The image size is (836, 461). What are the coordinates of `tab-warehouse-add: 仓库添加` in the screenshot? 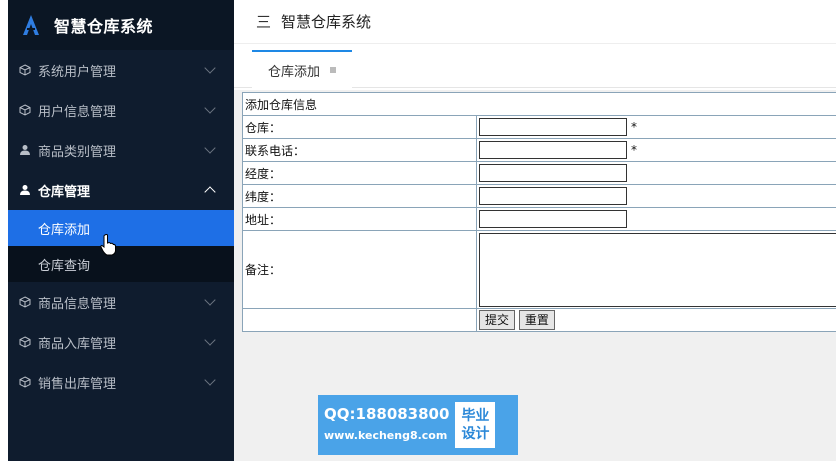 It's located at (302, 69).